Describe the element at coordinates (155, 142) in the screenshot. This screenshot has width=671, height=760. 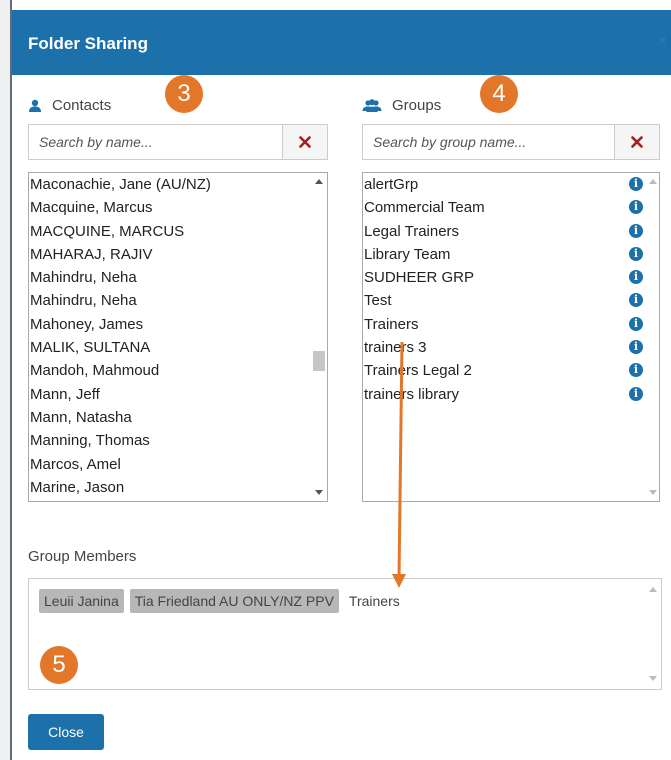
I see `contacts-search-input` at that location.